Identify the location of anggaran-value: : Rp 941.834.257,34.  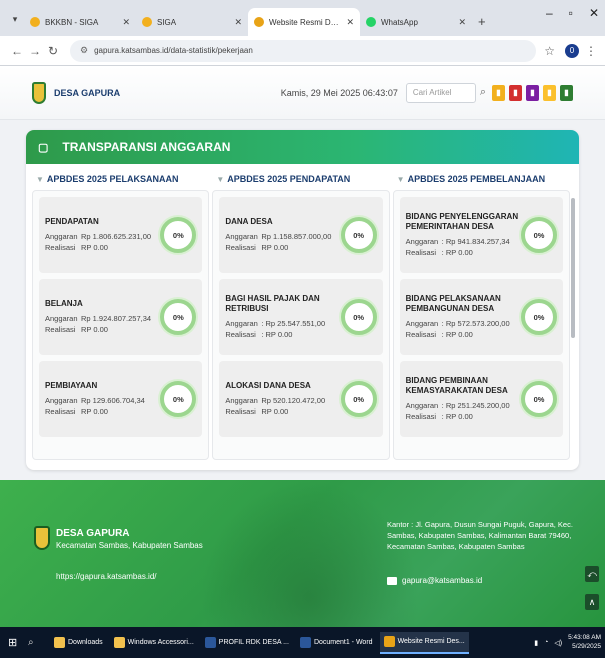
(475, 241).